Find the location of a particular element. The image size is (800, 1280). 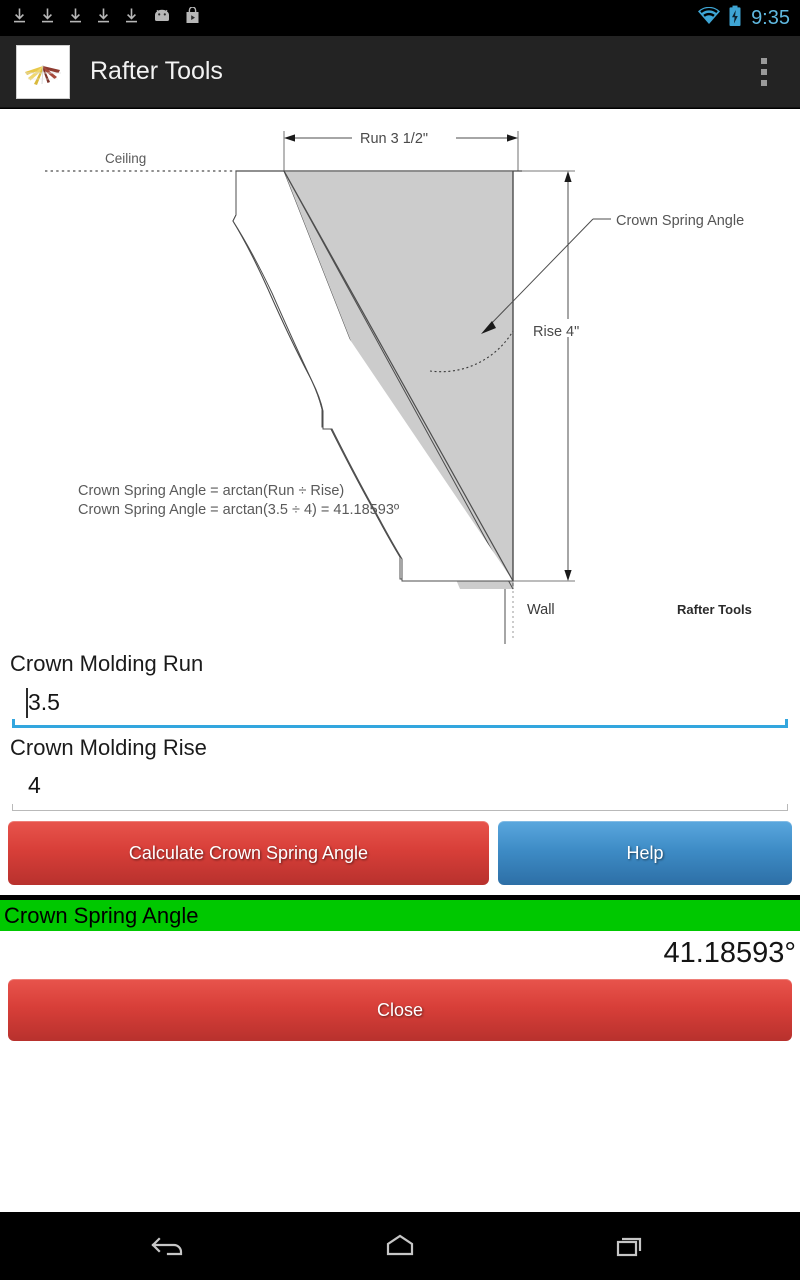

system-navigation-bar is located at coordinates (400, 1246).